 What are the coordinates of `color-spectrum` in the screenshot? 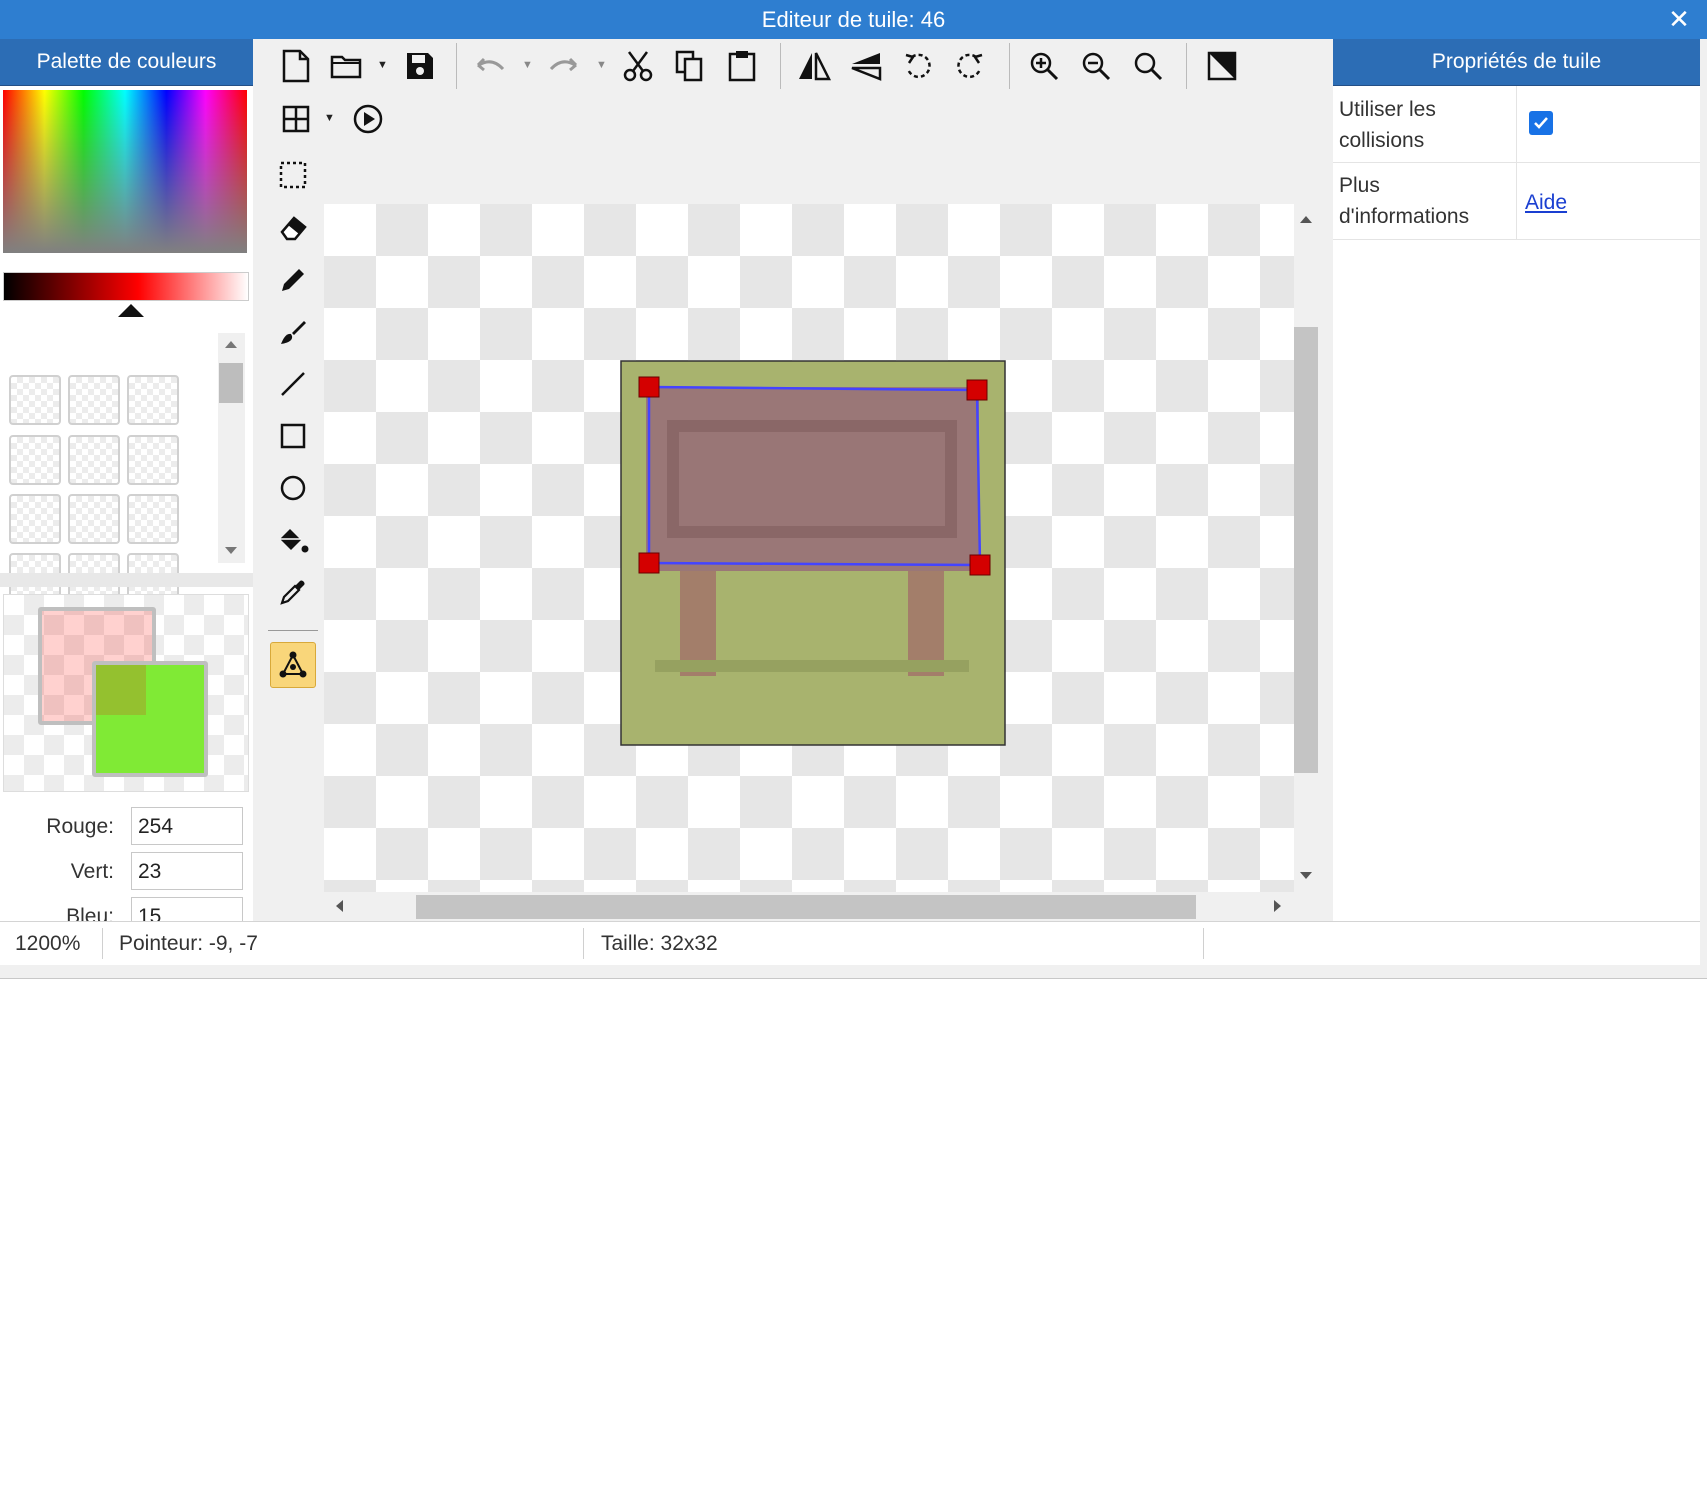 It's located at (125, 171).